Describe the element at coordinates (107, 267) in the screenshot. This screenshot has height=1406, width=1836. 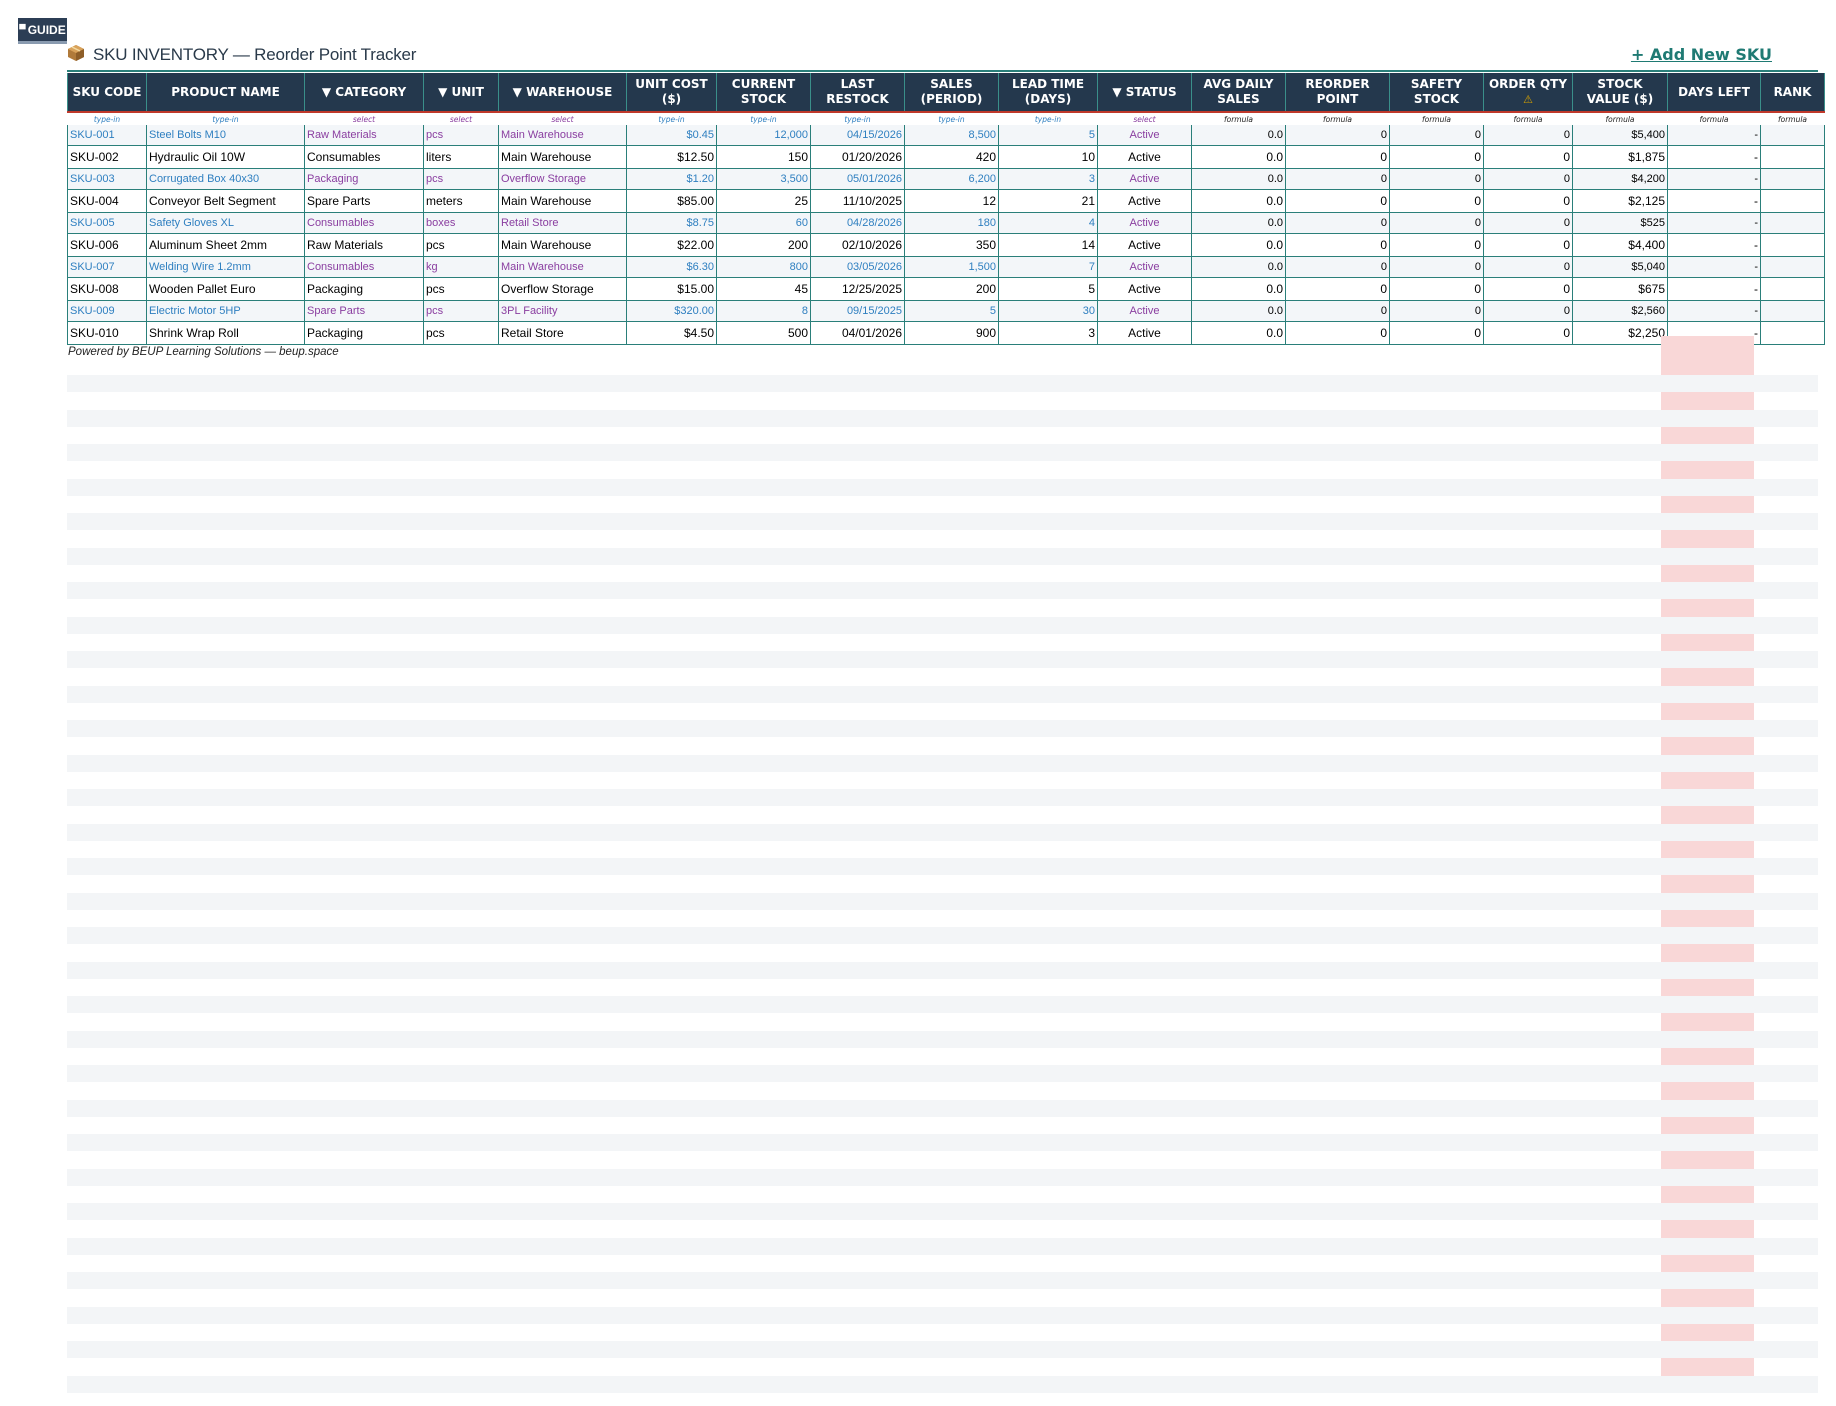
I see `table-cell: SKU-007` at that location.